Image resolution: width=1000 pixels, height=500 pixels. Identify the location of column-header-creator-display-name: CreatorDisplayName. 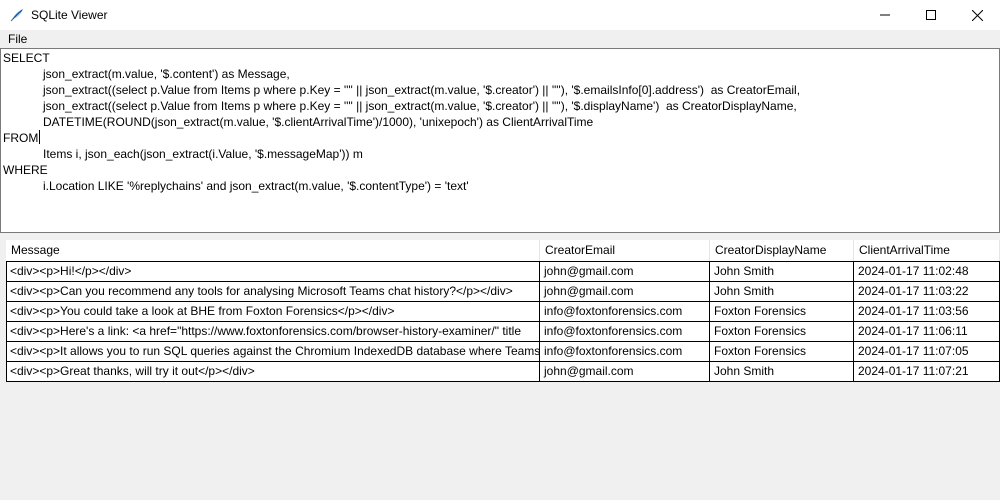
(782, 250).